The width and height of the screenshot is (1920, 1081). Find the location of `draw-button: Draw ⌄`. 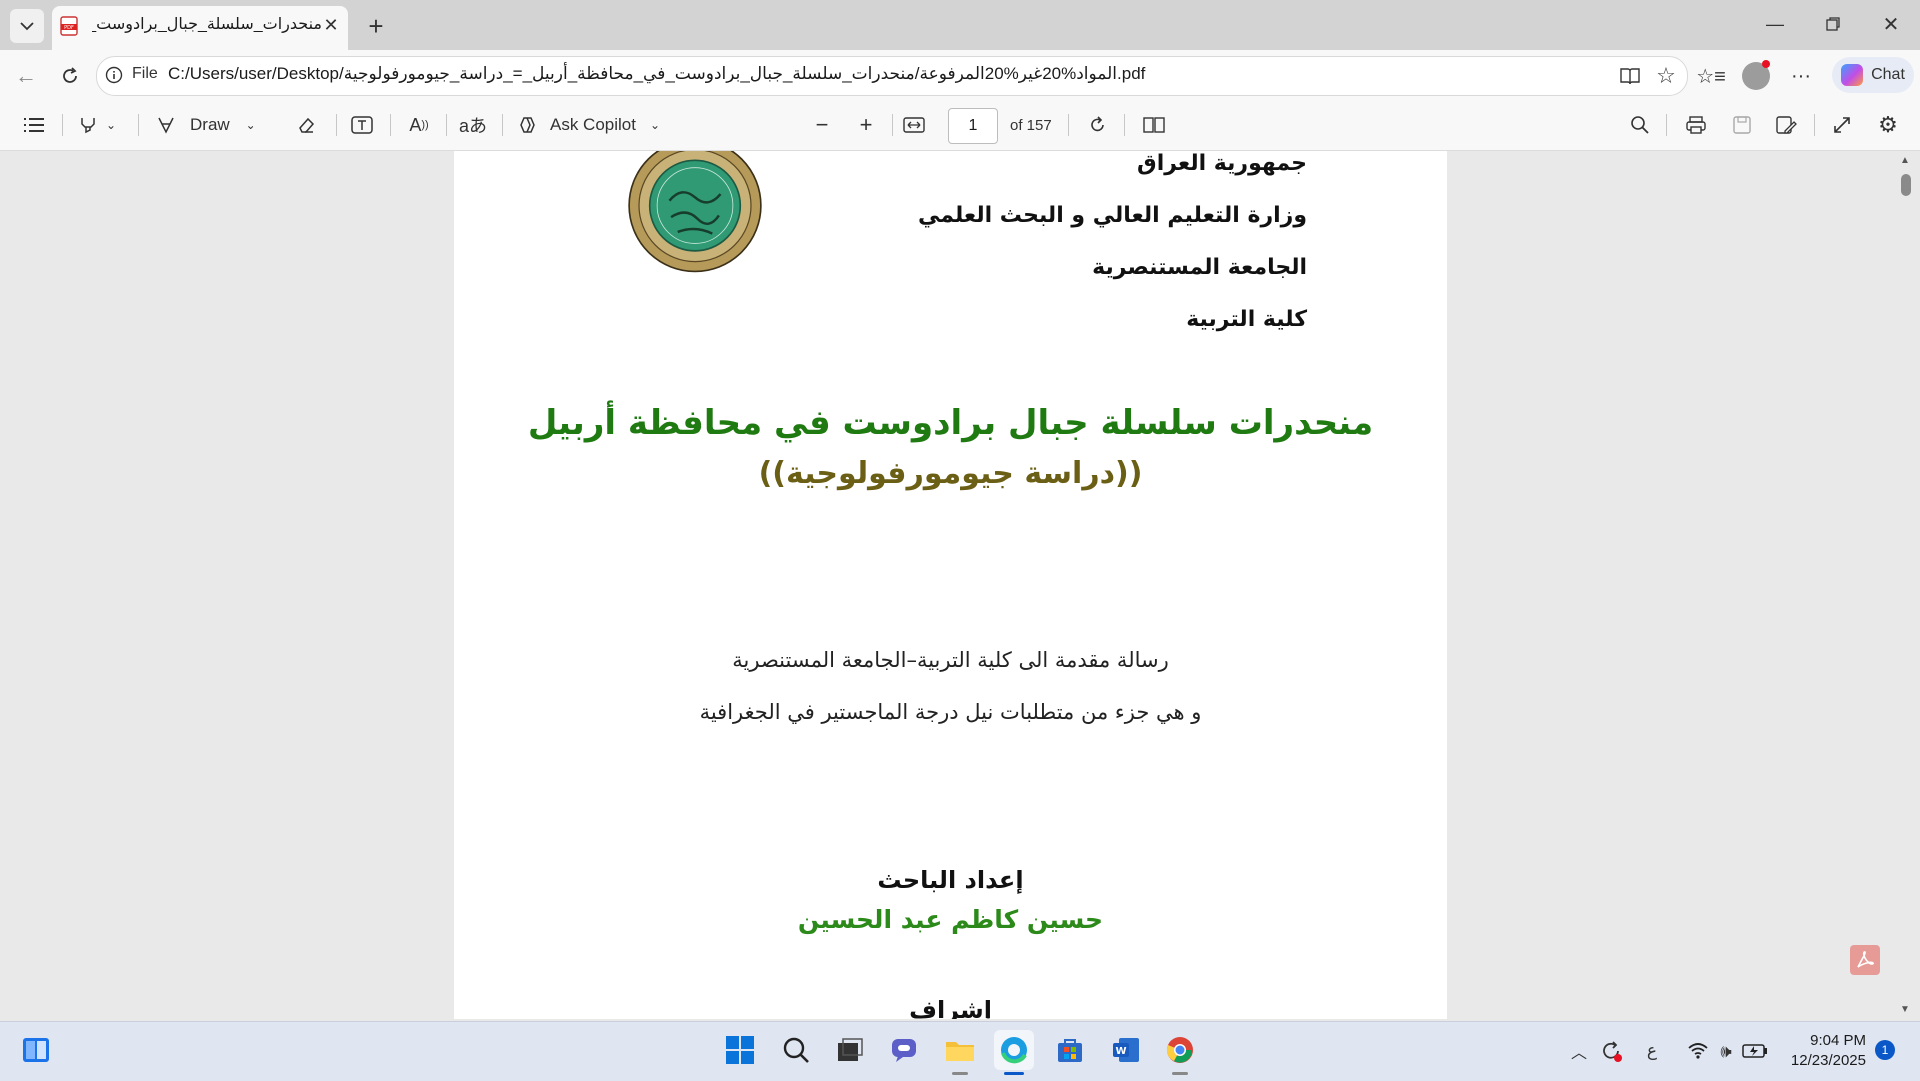

draw-button: Draw ⌄ is located at coordinates (212, 125).